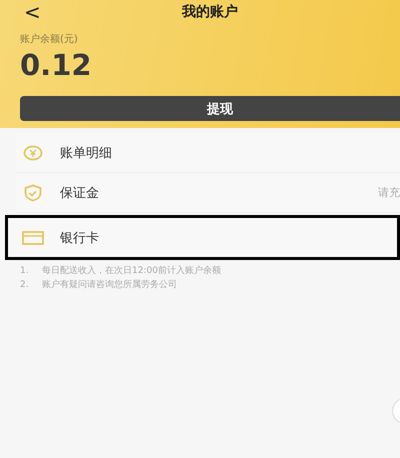 This screenshot has width=400, height=458. What do you see at coordinates (33, 152) in the screenshot?
I see `coin-icon` at bounding box center [33, 152].